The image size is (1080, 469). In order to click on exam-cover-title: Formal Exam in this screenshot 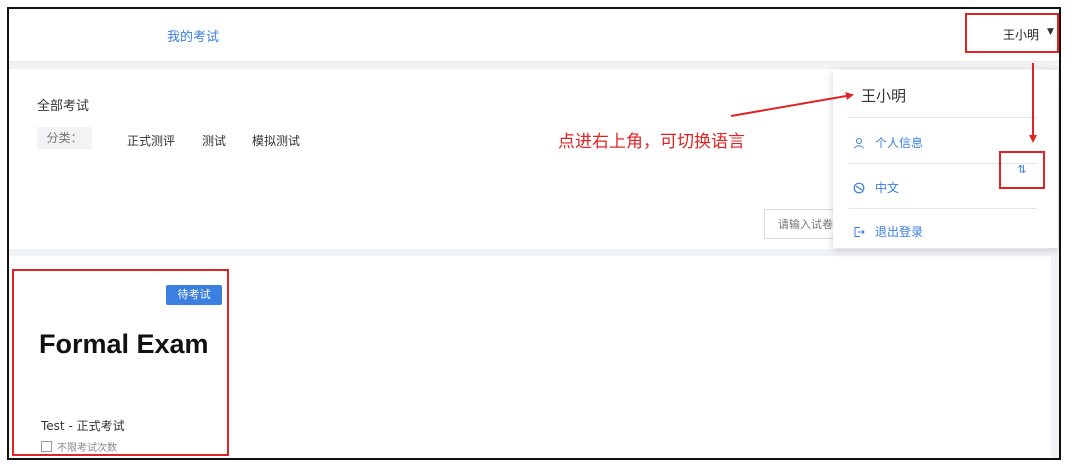, I will do `click(124, 344)`.